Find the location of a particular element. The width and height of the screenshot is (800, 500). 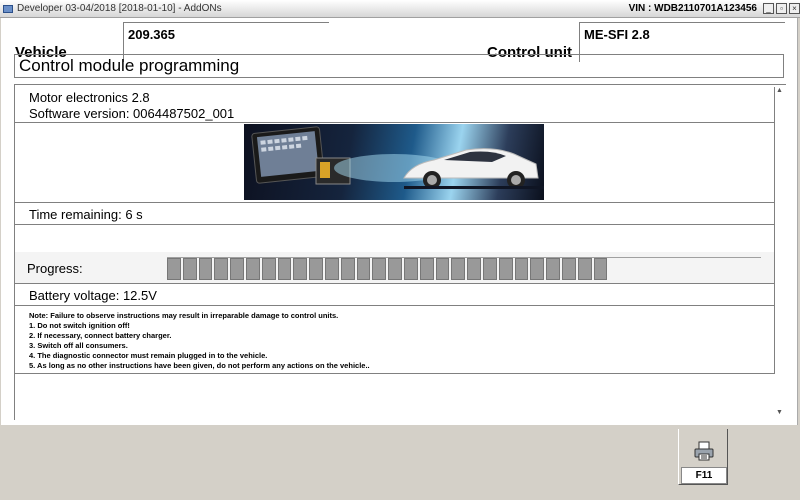

scroll-down-icon: ▼ is located at coordinates (779, 412).